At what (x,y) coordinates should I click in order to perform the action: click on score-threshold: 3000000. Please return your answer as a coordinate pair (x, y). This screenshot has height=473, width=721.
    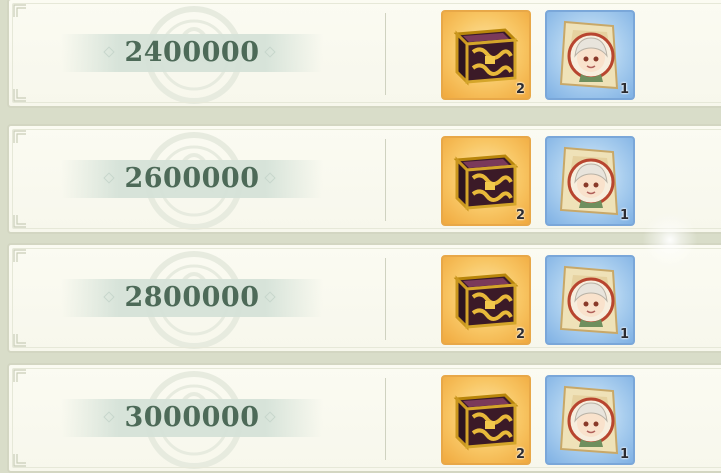
    Looking at the image, I should click on (192, 417).